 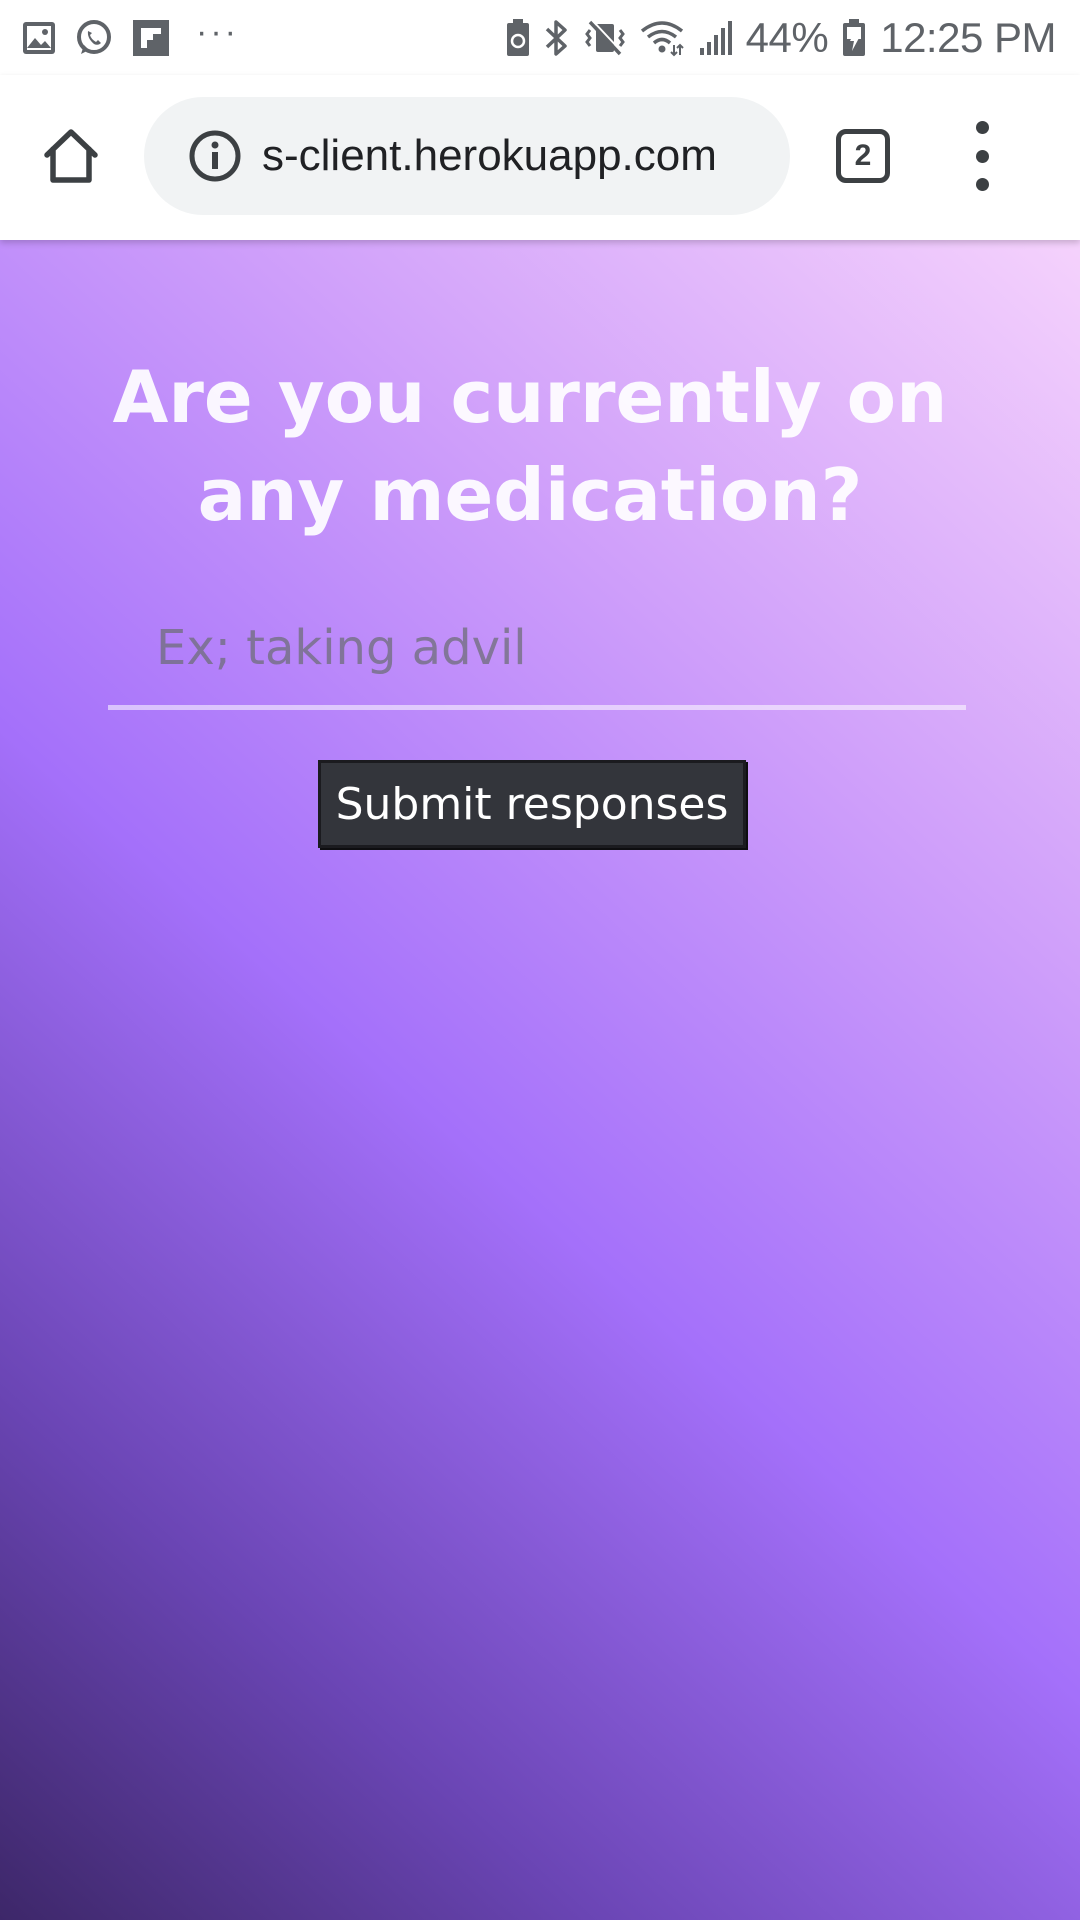 What do you see at coordinates (130, 37) in the screenshot?
I see `notification-icons: ···` at bounding box center [130, 37].